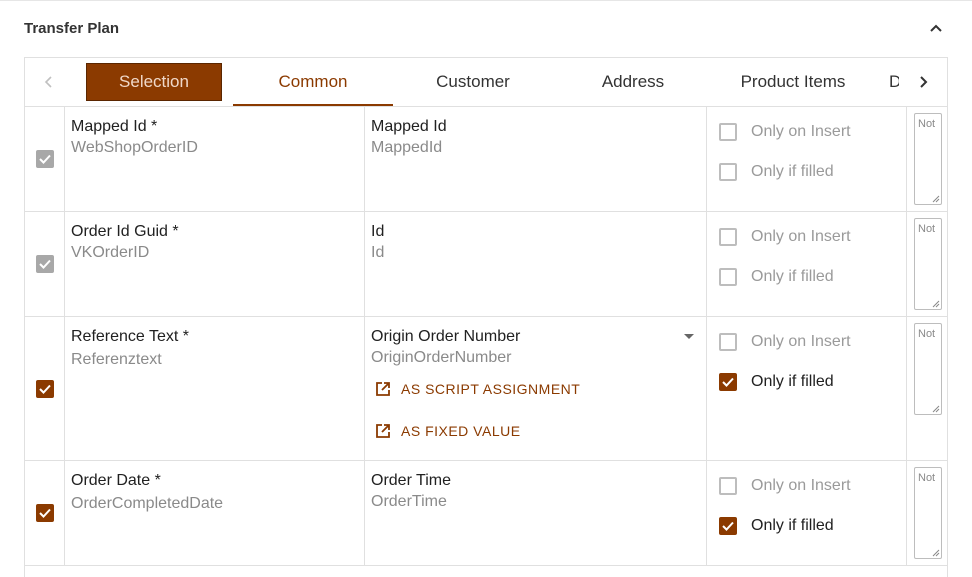 This screenshot has width=972, height=577. I want to click on tab-selection: Selection, so click(154, 82).